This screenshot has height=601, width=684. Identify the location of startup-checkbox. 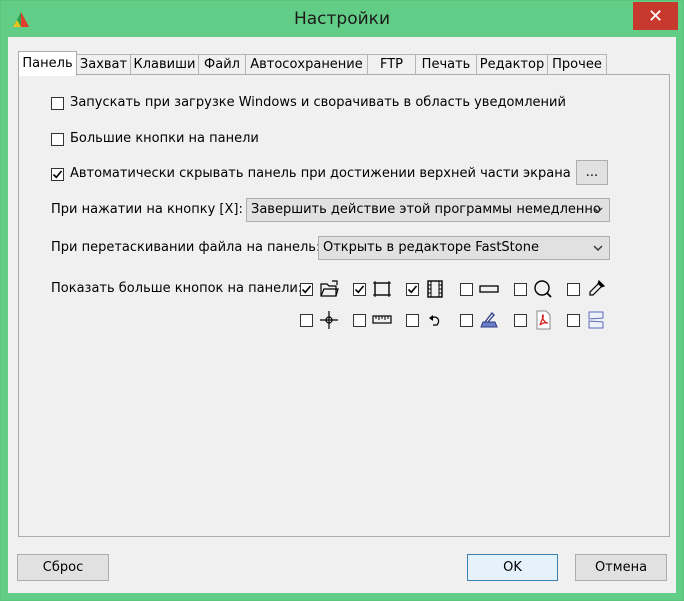
(57, 103).